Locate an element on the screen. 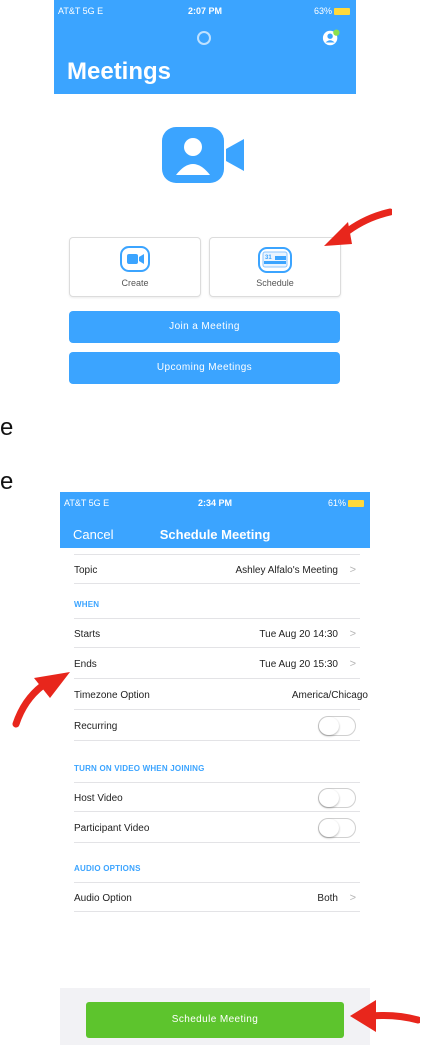 Image resolution: width=430 pixels, height=1045 pixels. cropped-text-1: e is located at coordinates (7, 427).